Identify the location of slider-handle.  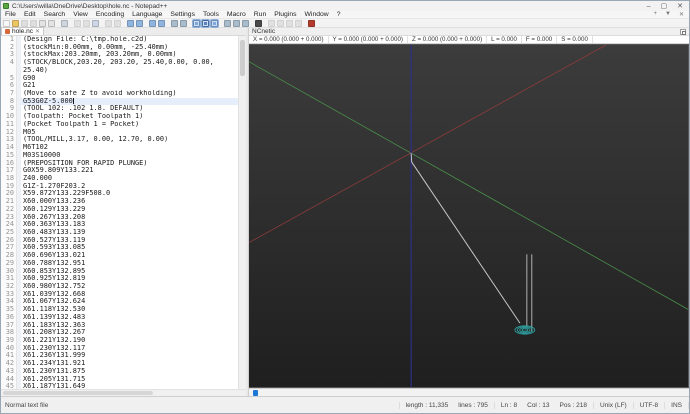
(255, 393).